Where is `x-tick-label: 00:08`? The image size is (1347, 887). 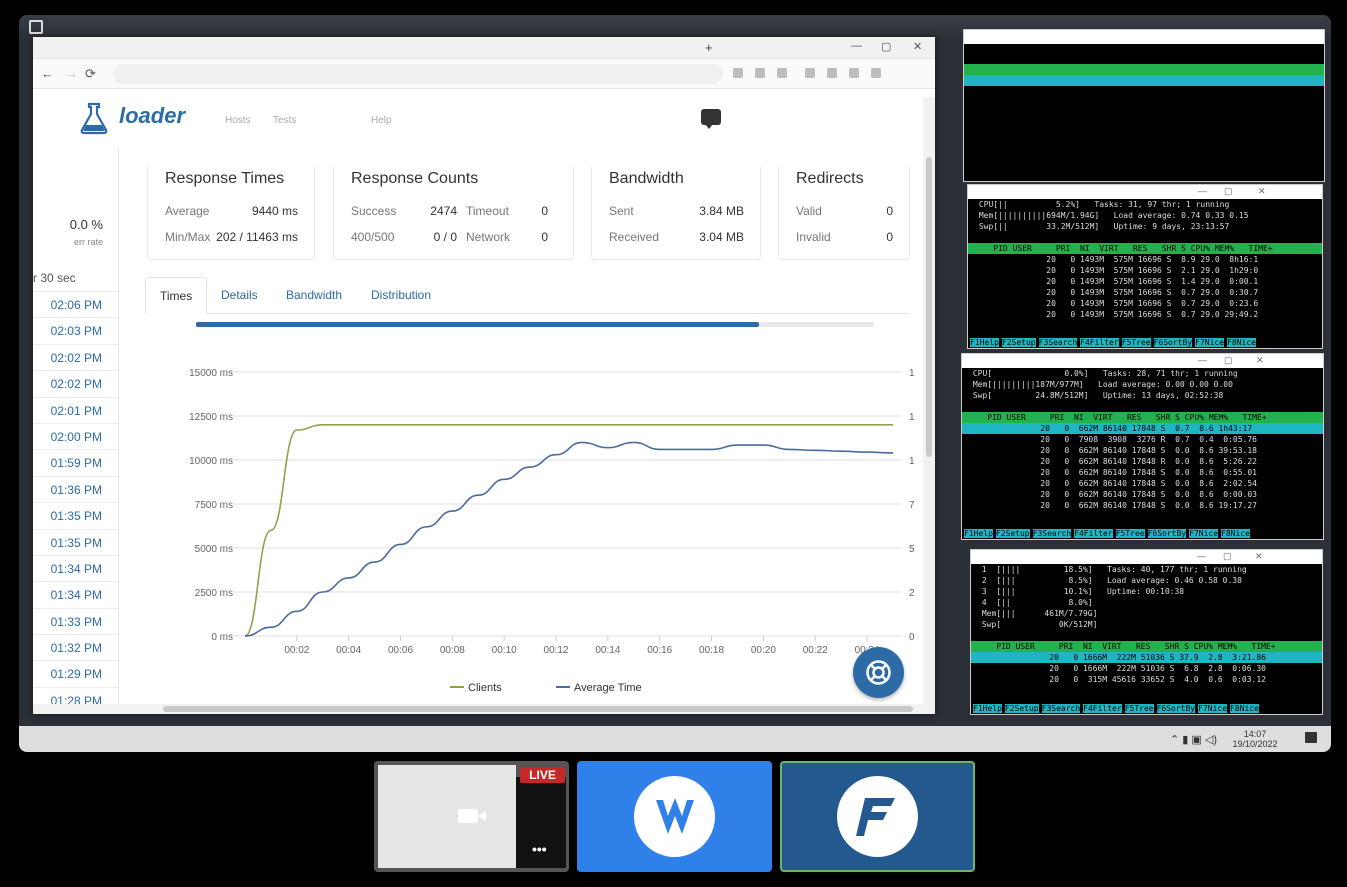 x-tick-label: 00:08 is located at coordinates (452, 650).